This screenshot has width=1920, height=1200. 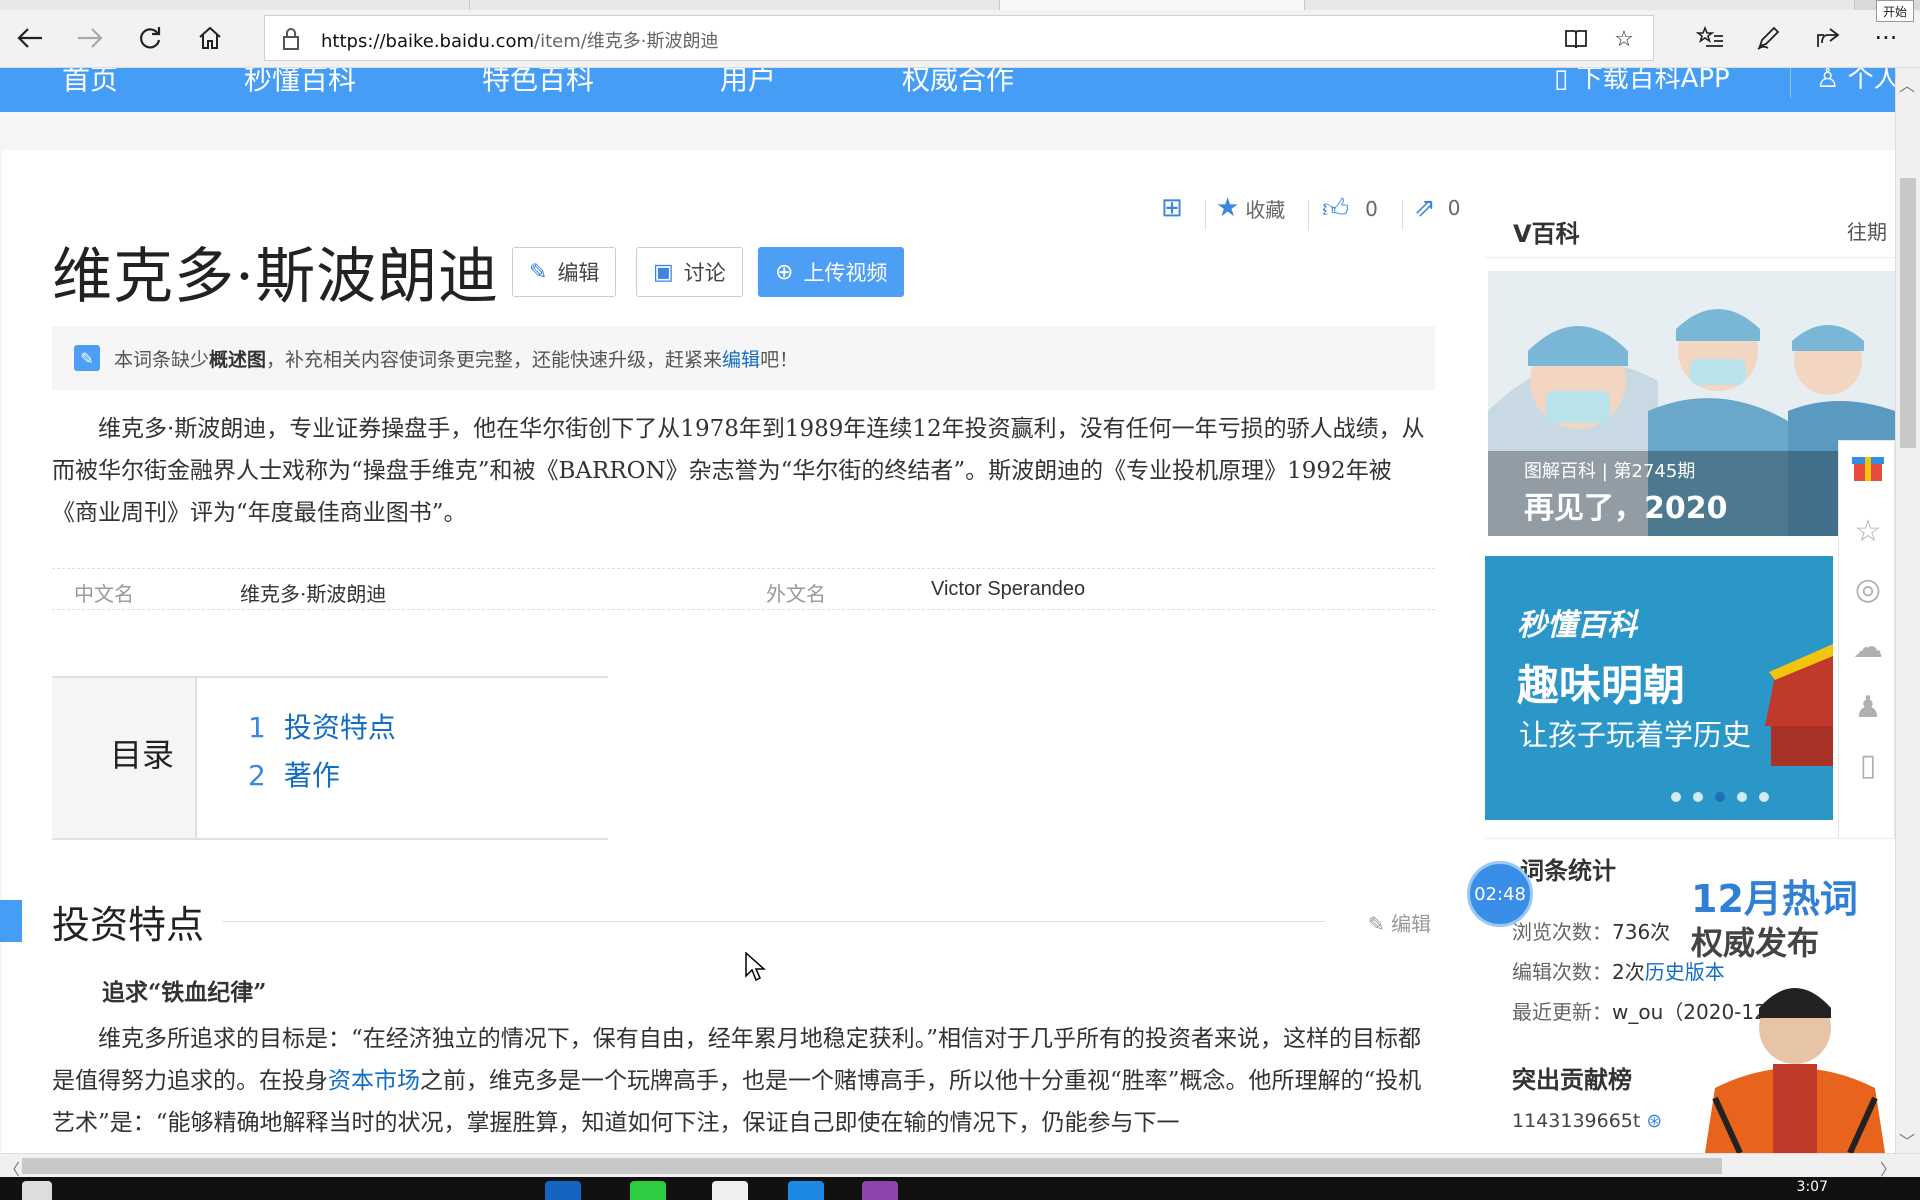 What do you see at coordinates (1894, 11) in the screenshot?
I see `start-tooltip: 开始` at bounding box center [1894, 11].